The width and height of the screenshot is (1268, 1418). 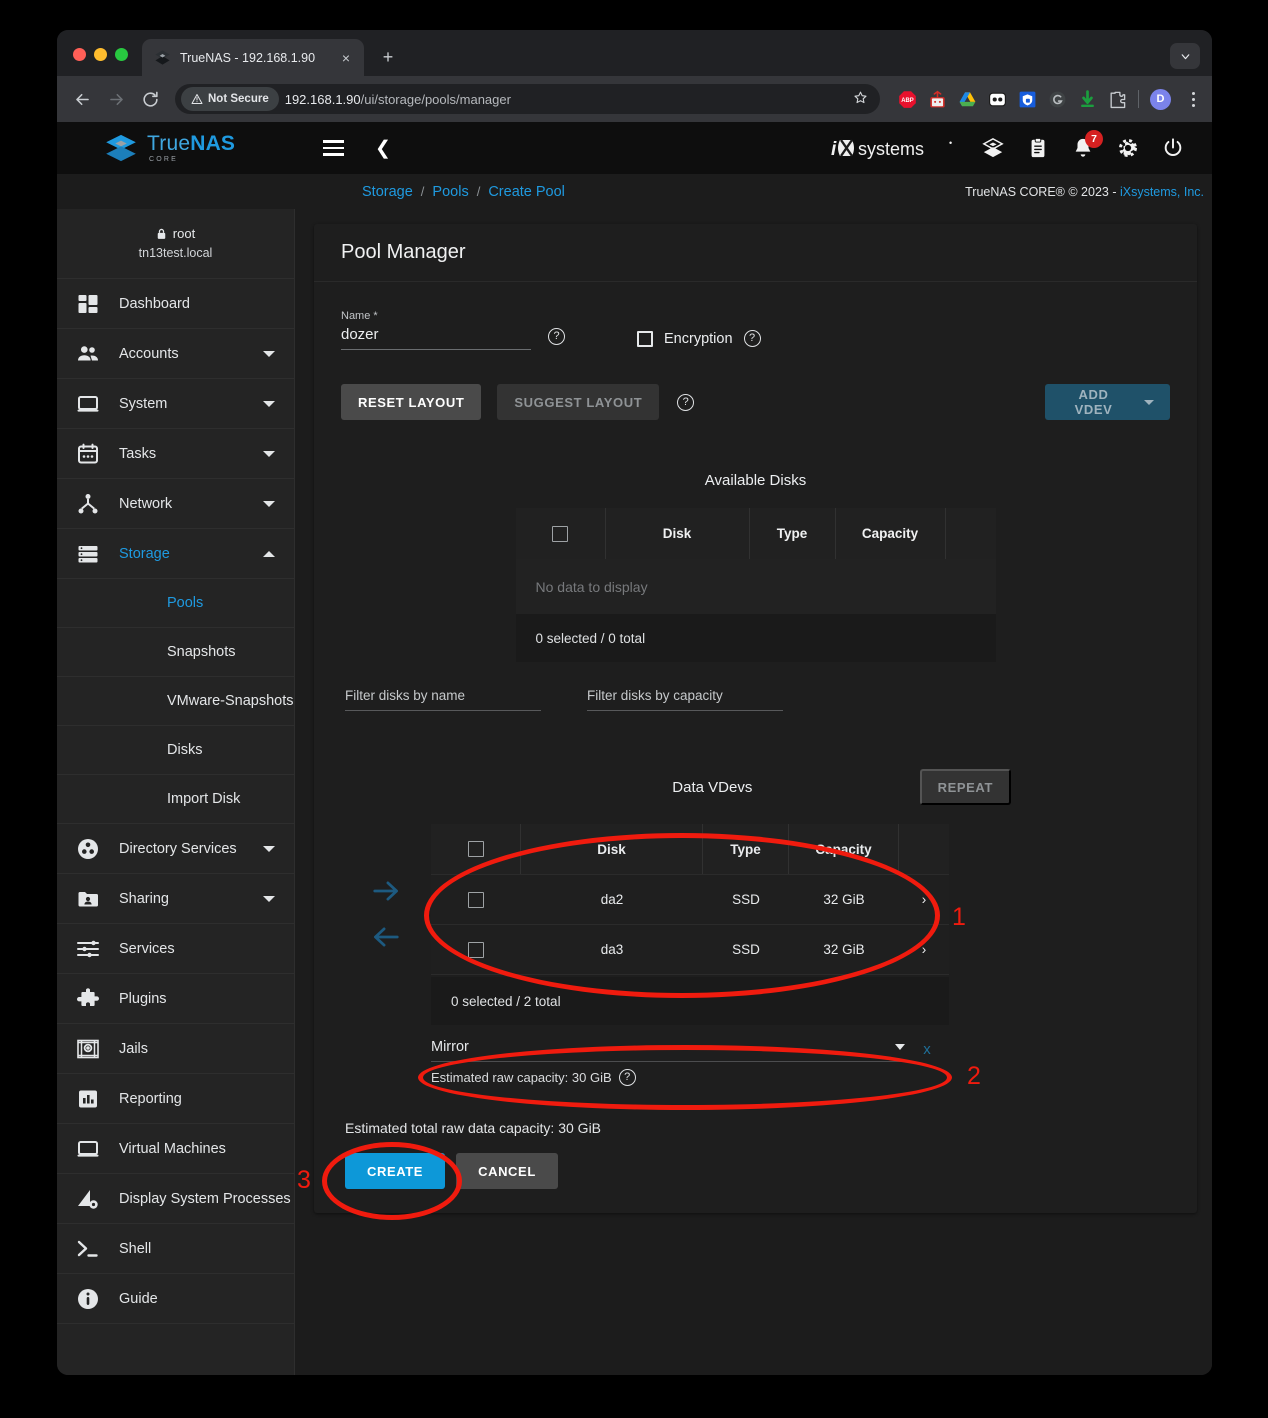 What do you see at coordinates (175, 701) in the screenshot?
I see `sidebar-item-vmware-snapshots: VMware-Snapshots` at bounding box center [175, 701].